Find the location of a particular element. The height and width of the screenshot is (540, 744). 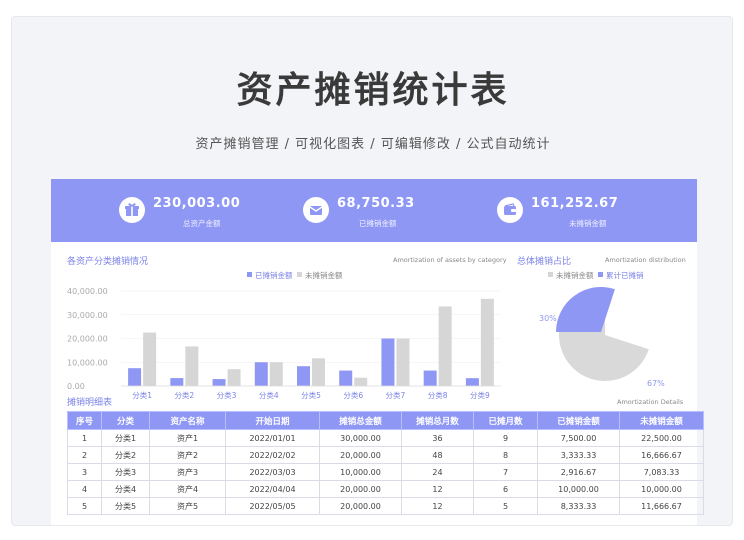

x-tick-label: 分类6 is located at coordinates (353, 395).